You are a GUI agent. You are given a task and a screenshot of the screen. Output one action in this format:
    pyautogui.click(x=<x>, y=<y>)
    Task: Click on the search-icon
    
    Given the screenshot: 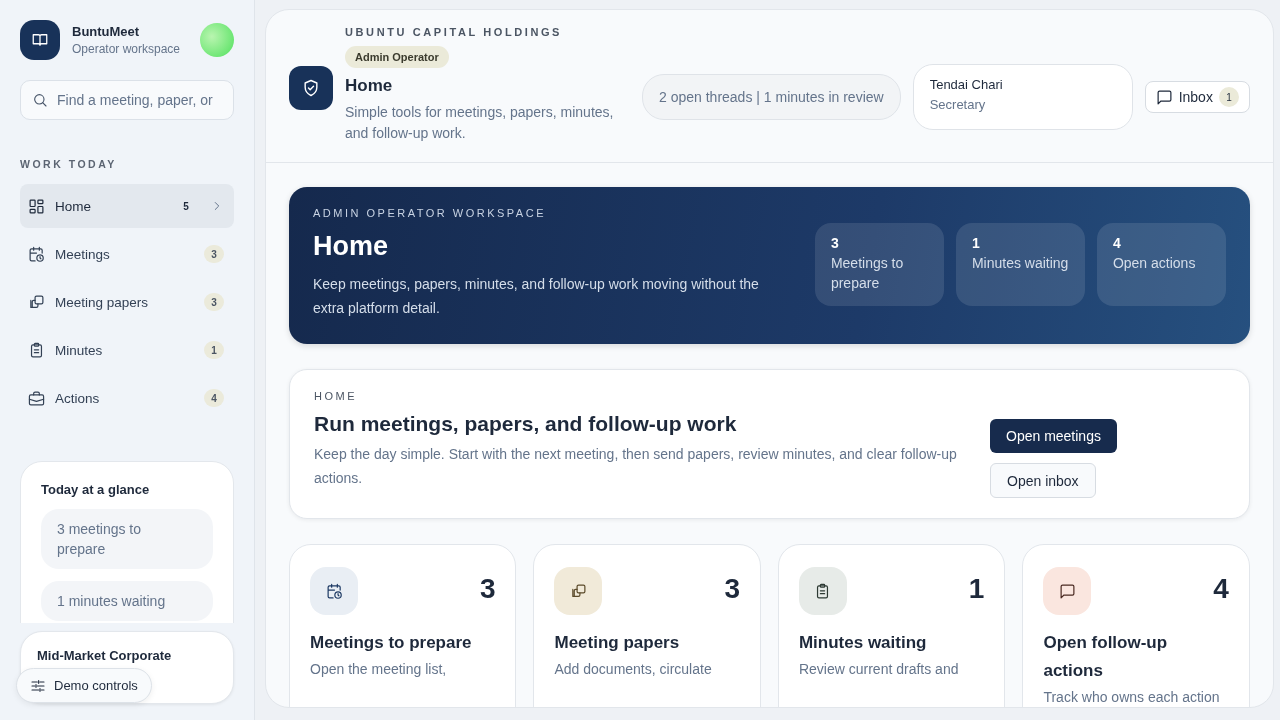 What is the action you would take?
    pyautogui.click(x=40, y=100)
    